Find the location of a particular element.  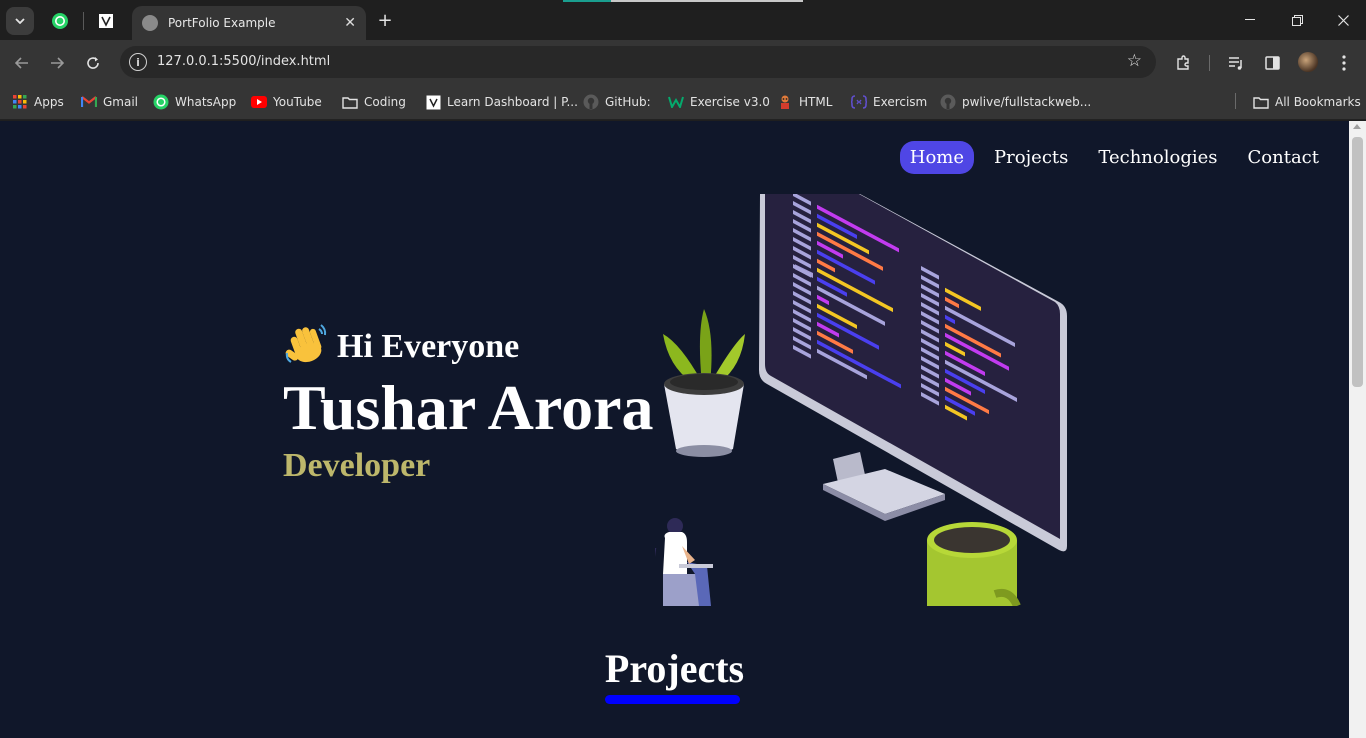

greeting-text: Hi Everyone is located at coordinates (428, 346).